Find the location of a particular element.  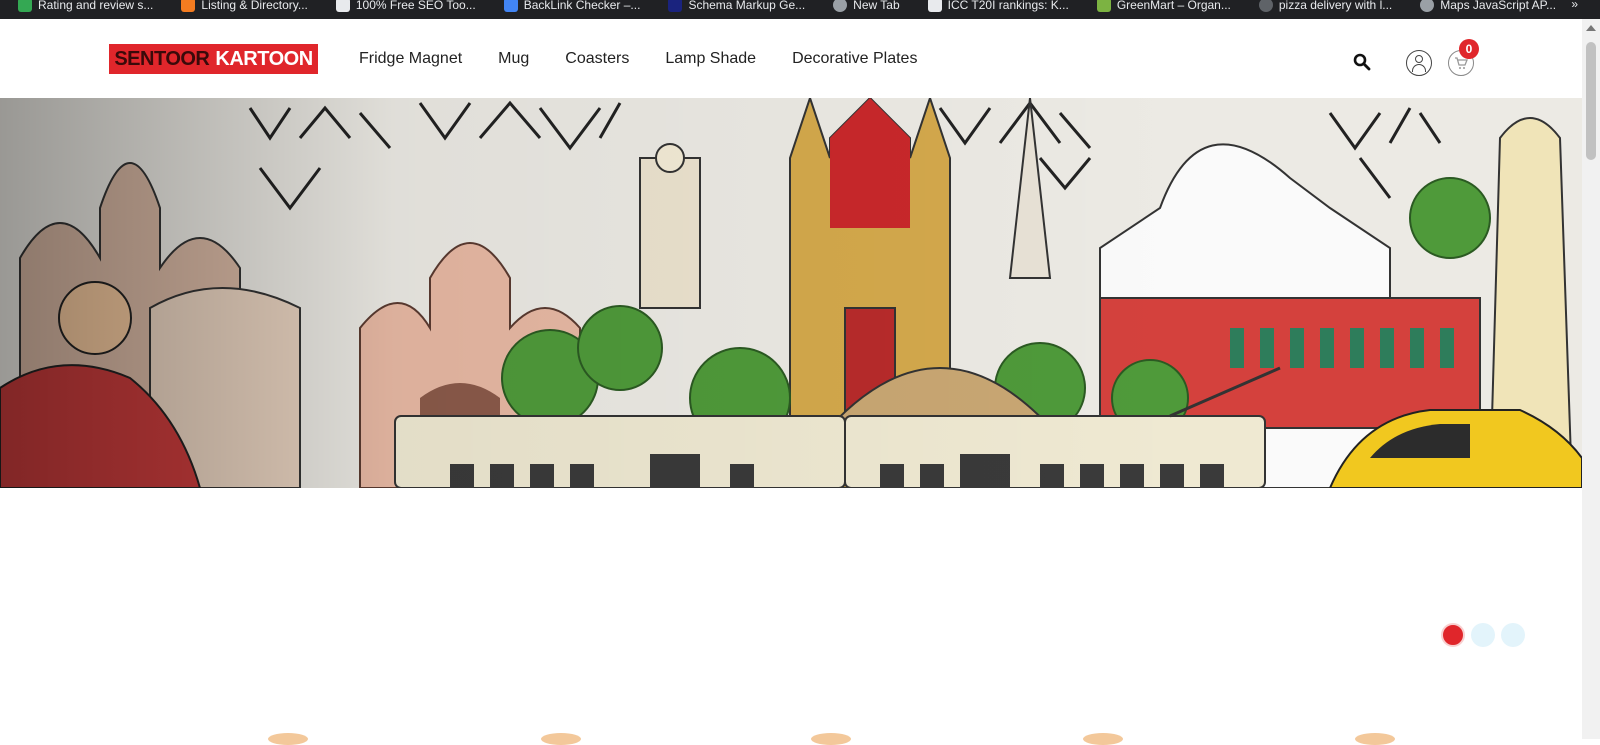

nav-decorative-plates: Decorative Plates is located at coordinates (854, 59).